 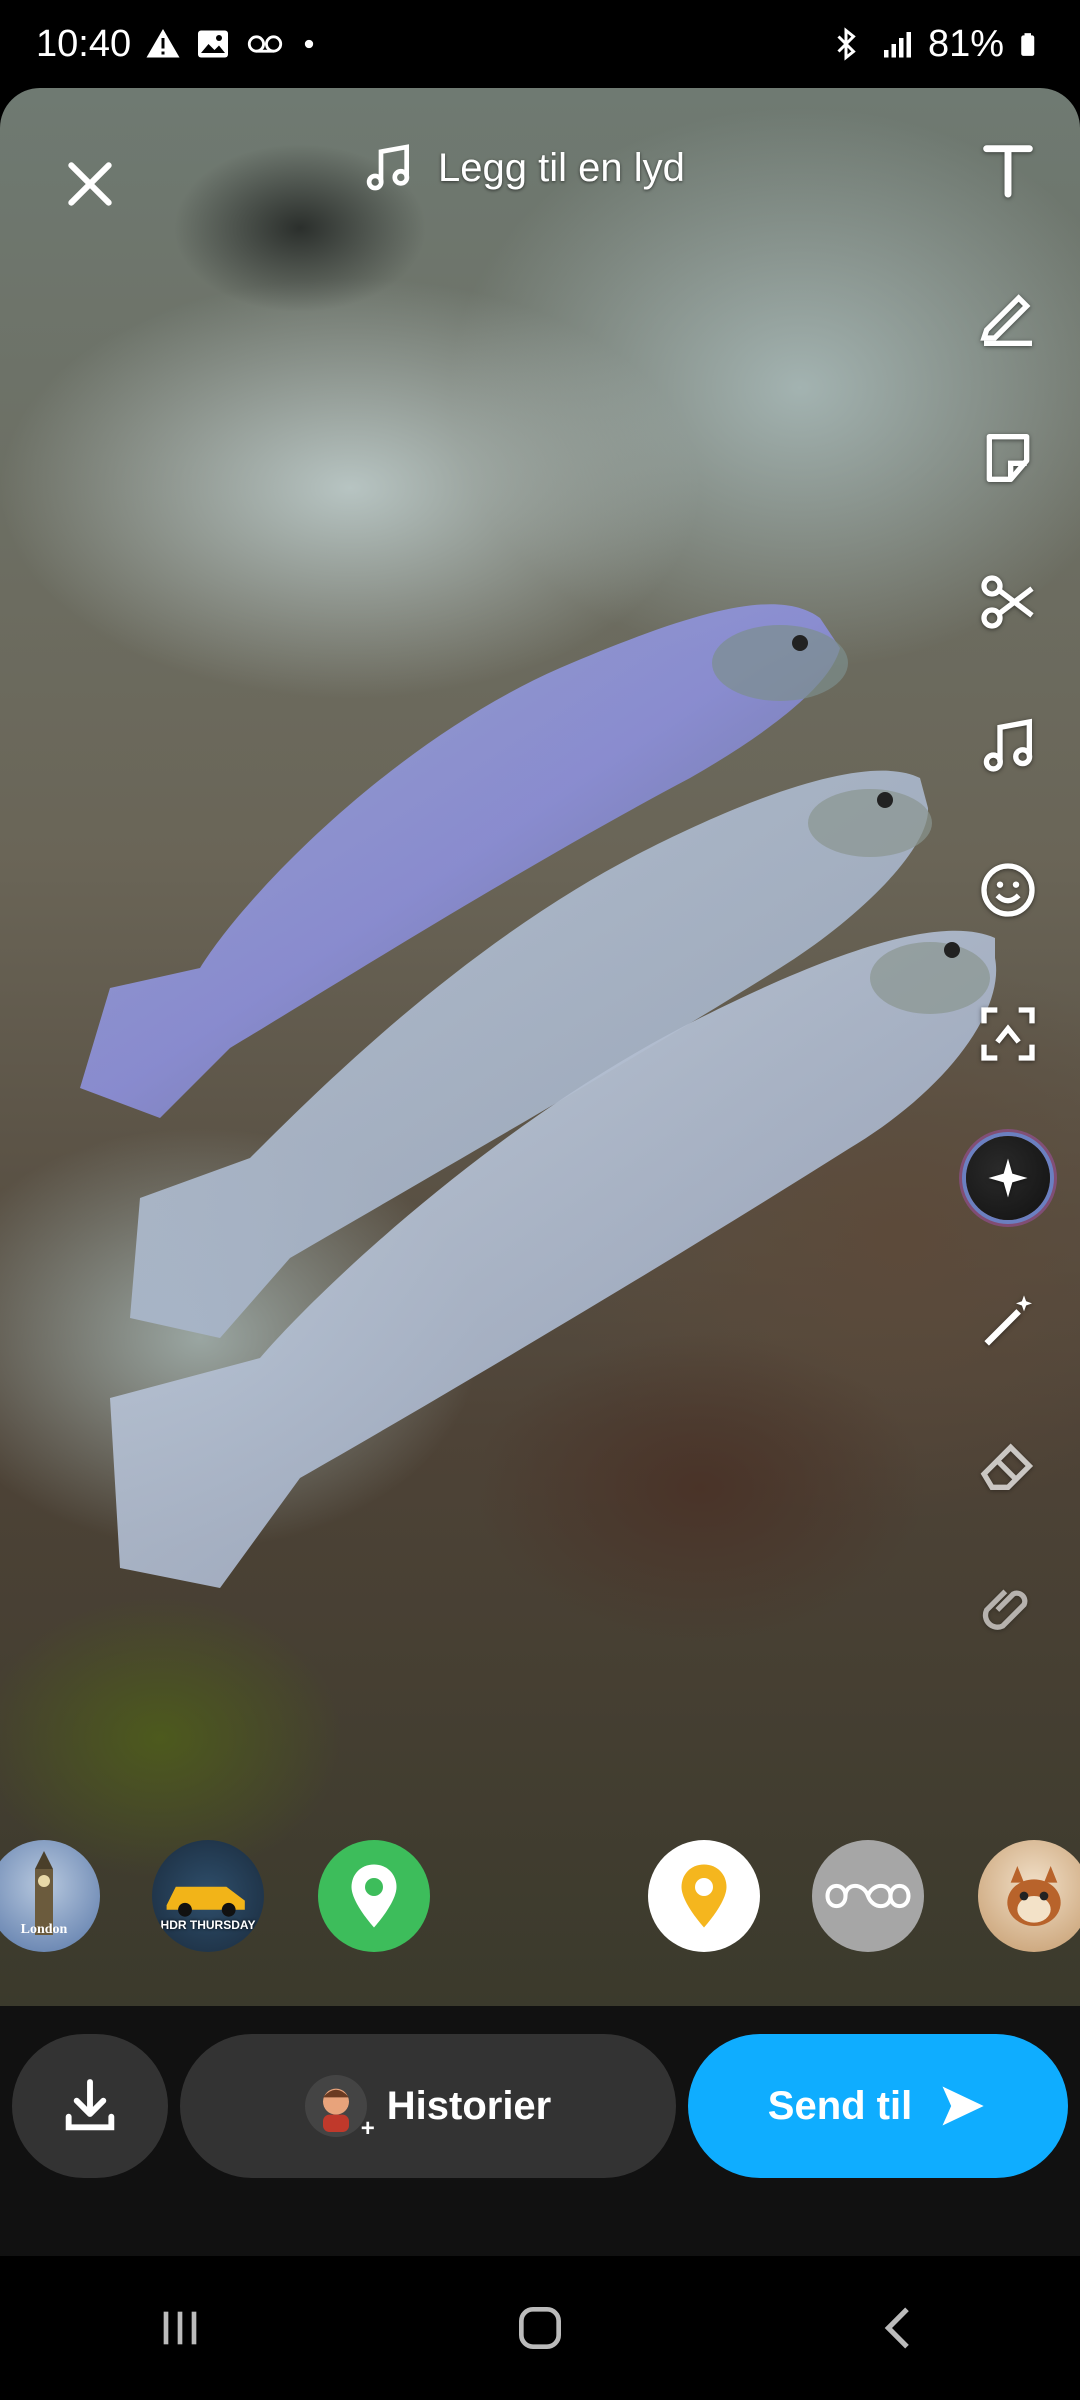 I want to click on filter-infinity, so click(x=868, y=1896).